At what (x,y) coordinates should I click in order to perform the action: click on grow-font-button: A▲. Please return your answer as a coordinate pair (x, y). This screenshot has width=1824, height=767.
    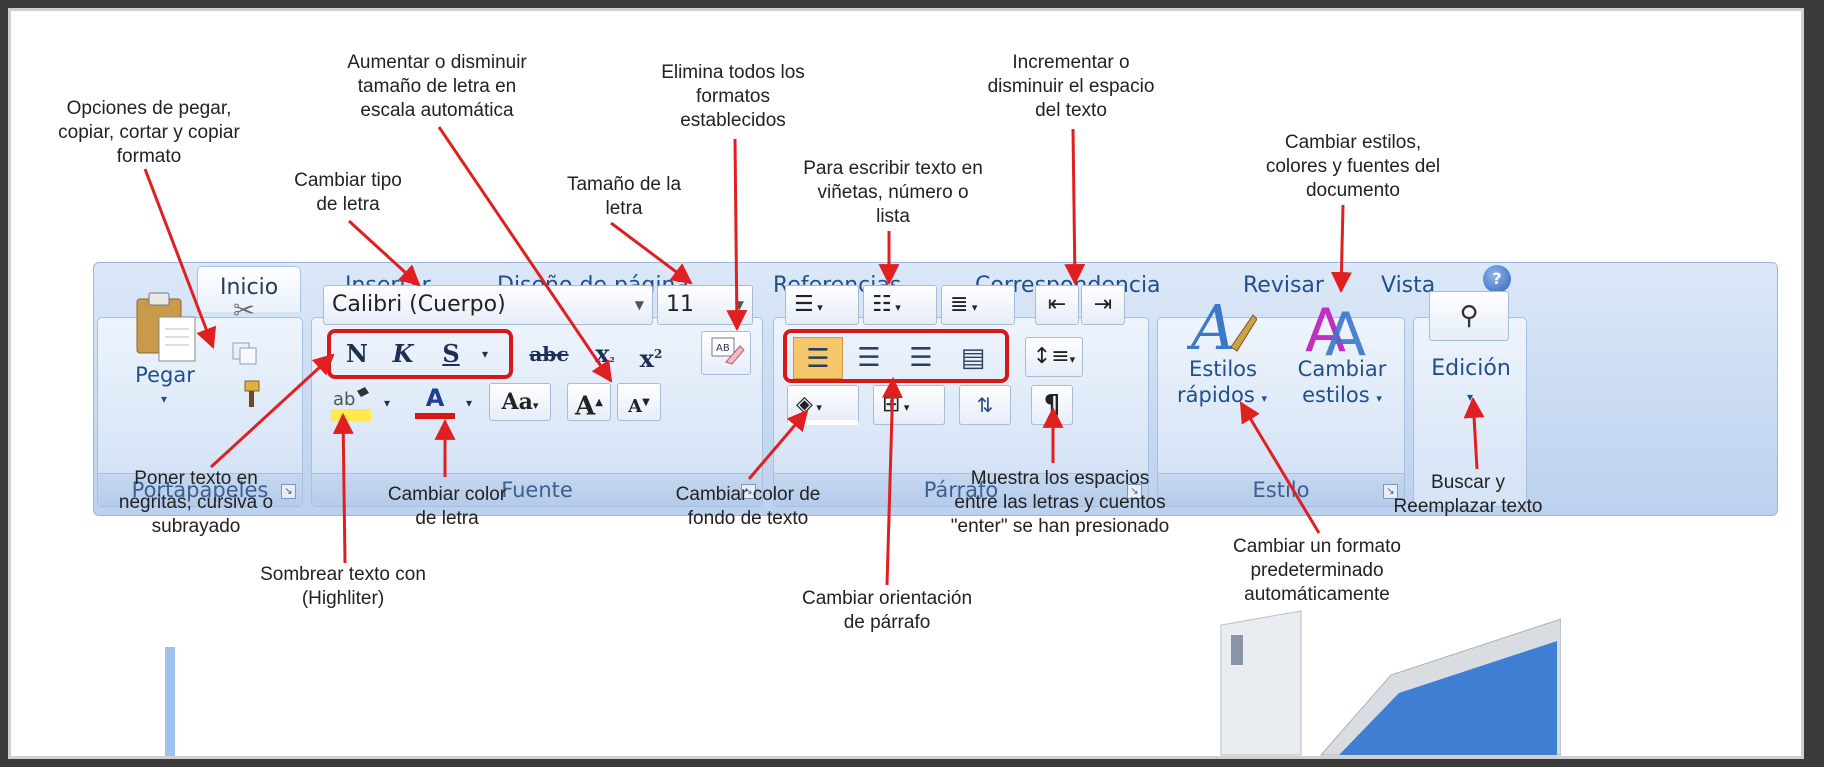
    Looking at the image, I should click on (589, 402).